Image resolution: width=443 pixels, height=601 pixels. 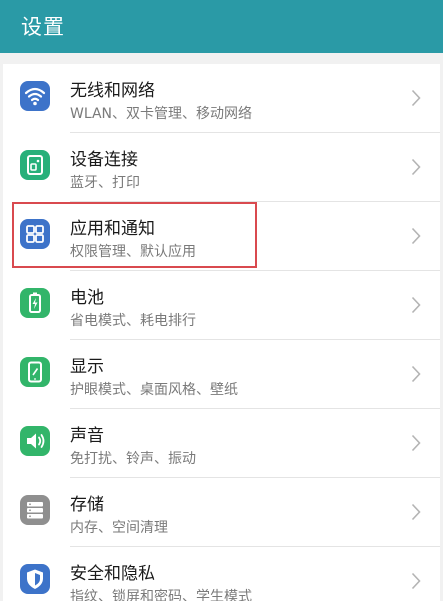 I want to click on shield-icon, so click(x=35, y=579).